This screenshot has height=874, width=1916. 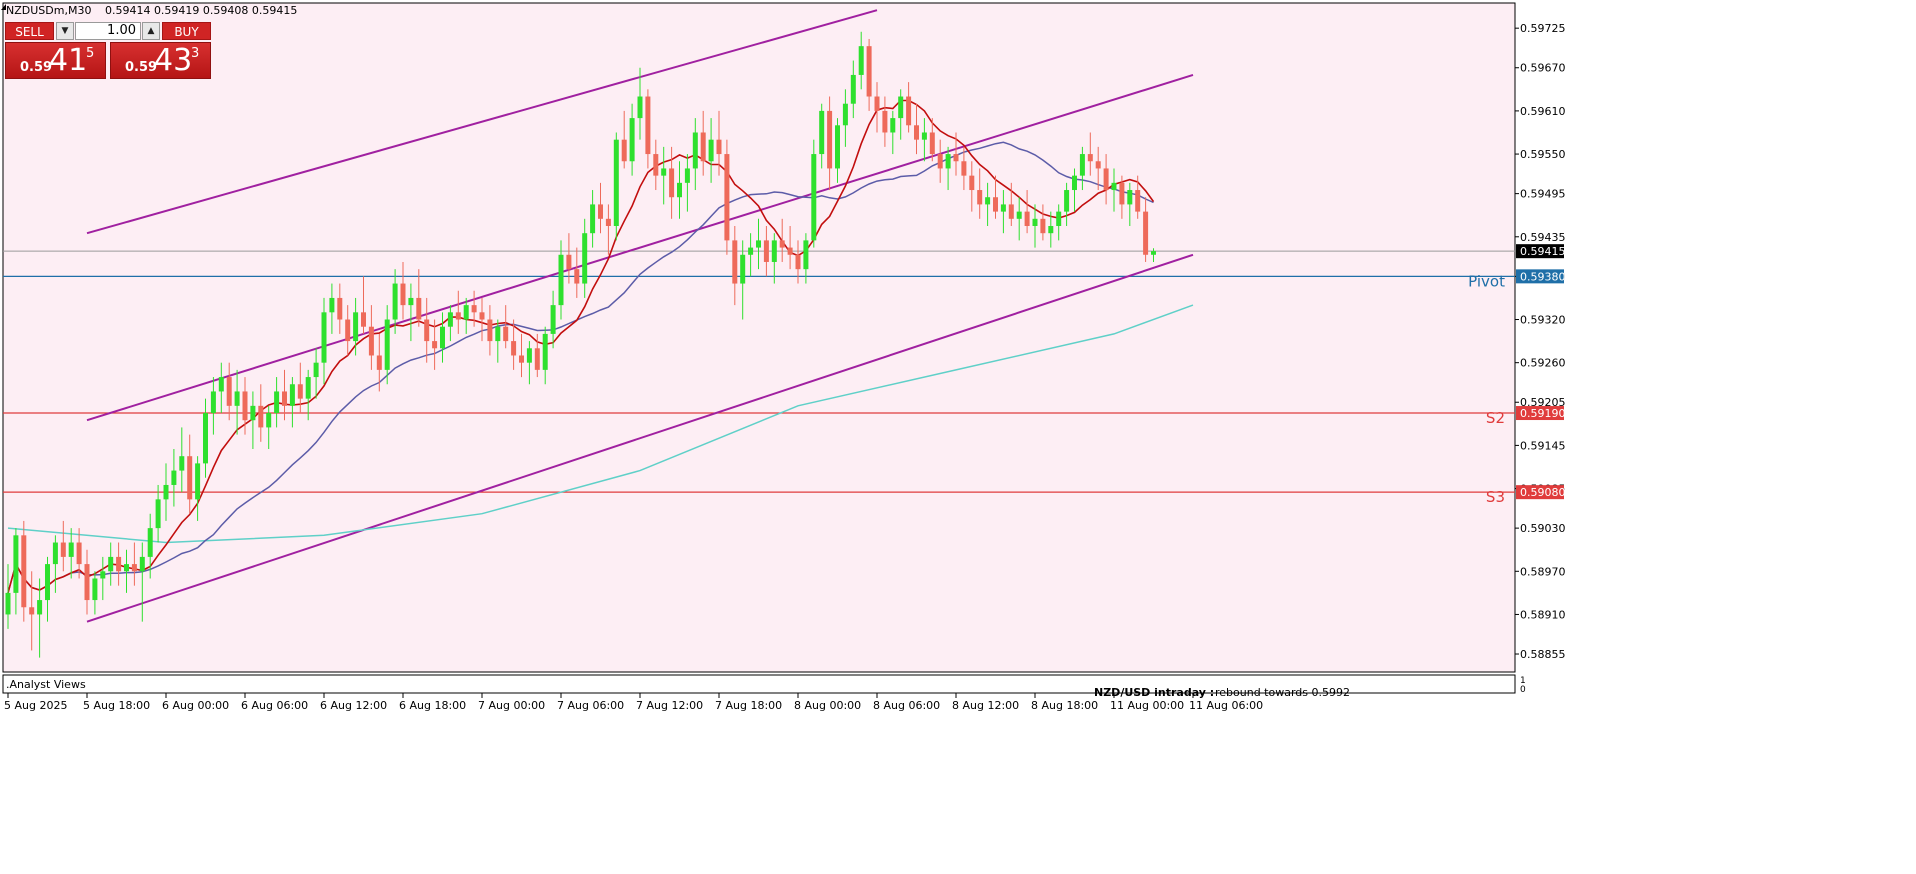 What do you see at coordinates (55, 60) in the screenshot?
I see `sell-price-button: 0.59 41 5` at bounding box center [55, 60].